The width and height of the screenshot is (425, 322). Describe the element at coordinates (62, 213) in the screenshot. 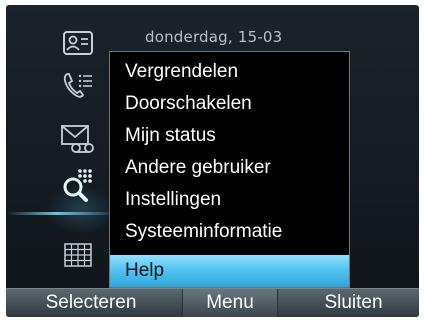

I see `active-icon-underline` at that location.